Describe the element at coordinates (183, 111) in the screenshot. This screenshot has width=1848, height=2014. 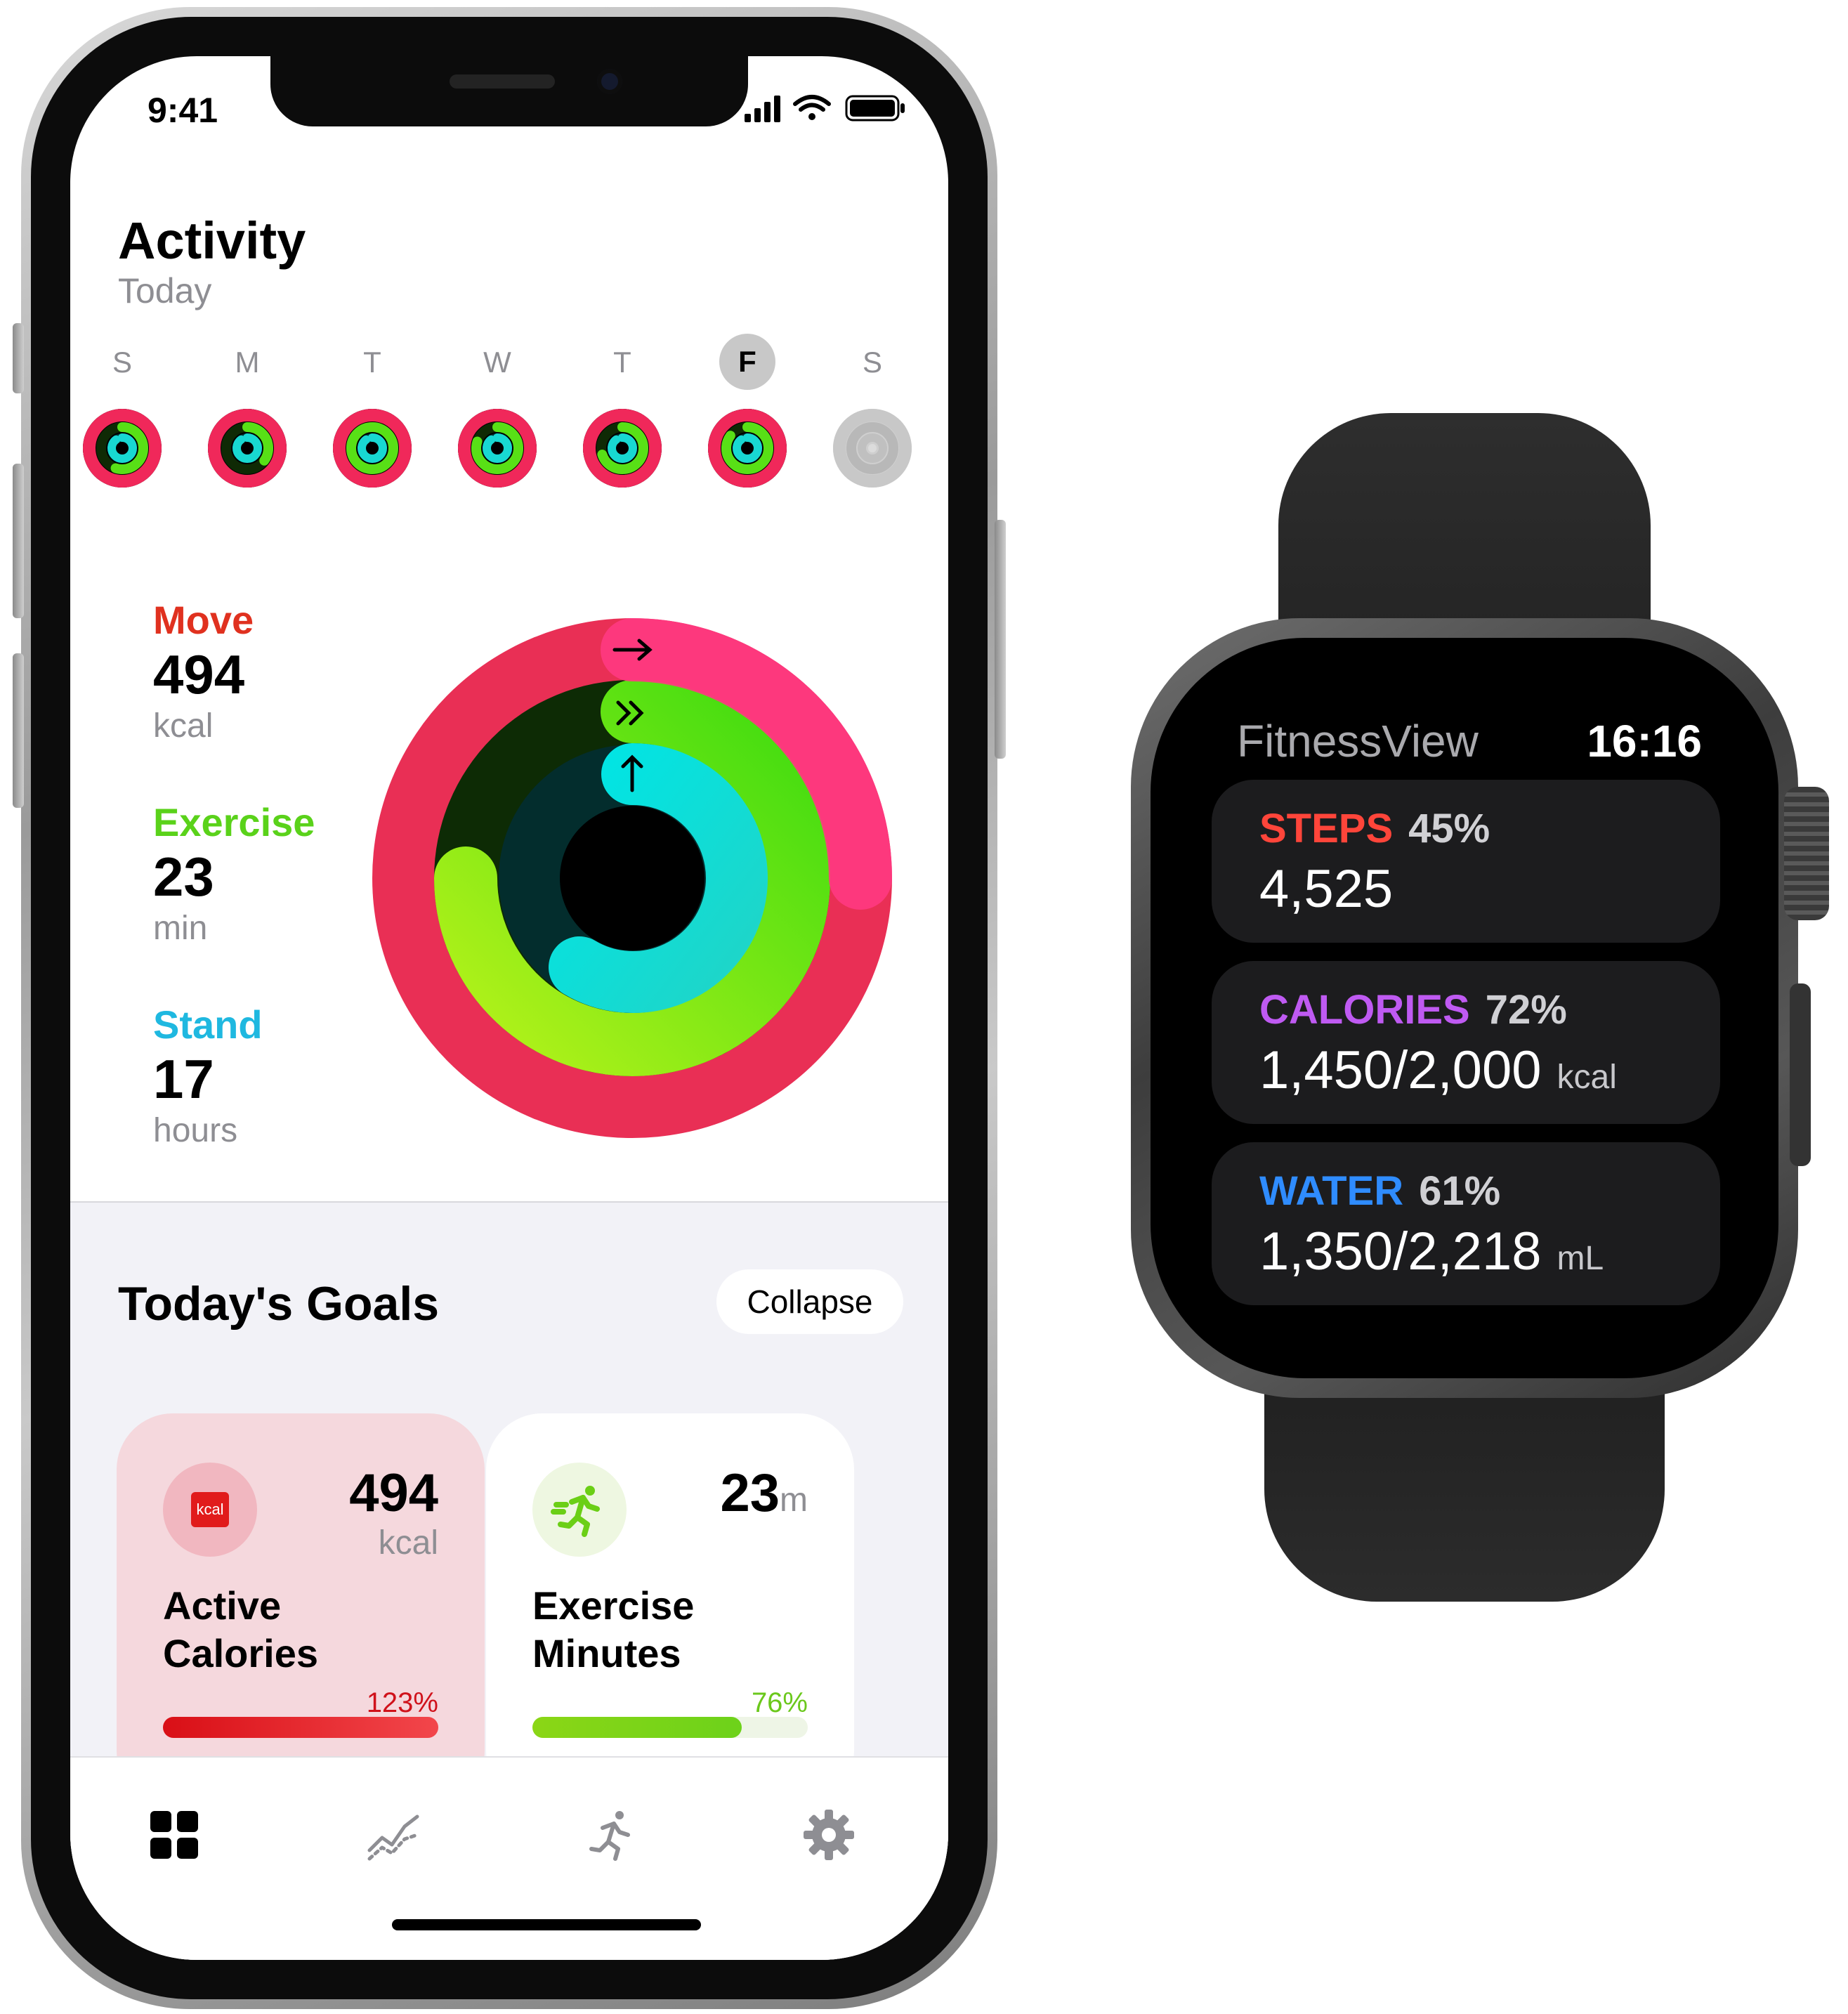
I see `status-time: 9:41` at that location.